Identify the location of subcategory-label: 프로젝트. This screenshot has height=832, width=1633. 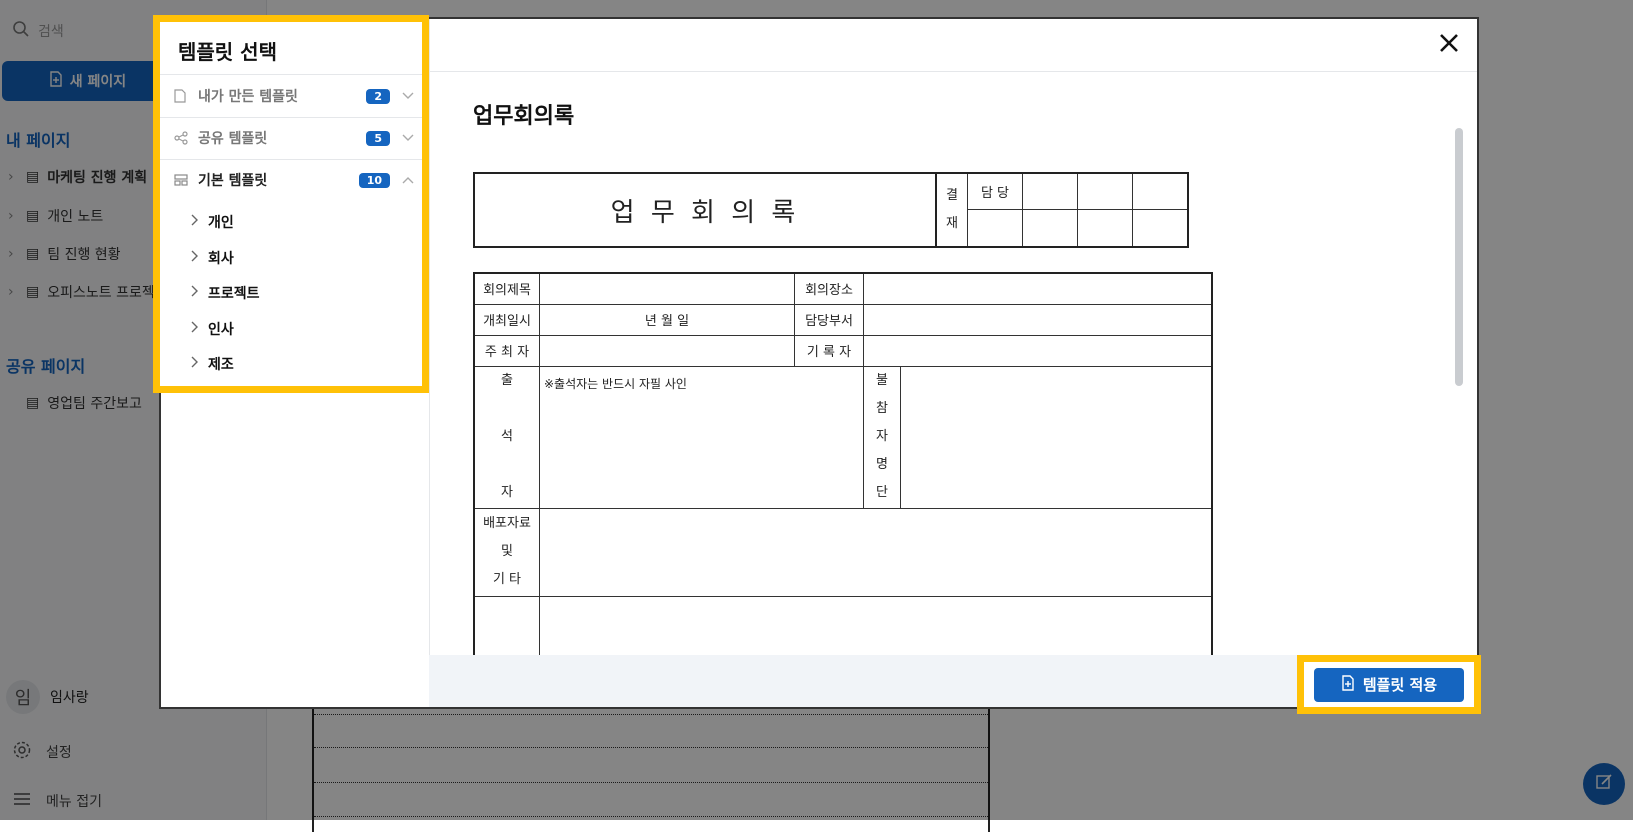
(234, 294).